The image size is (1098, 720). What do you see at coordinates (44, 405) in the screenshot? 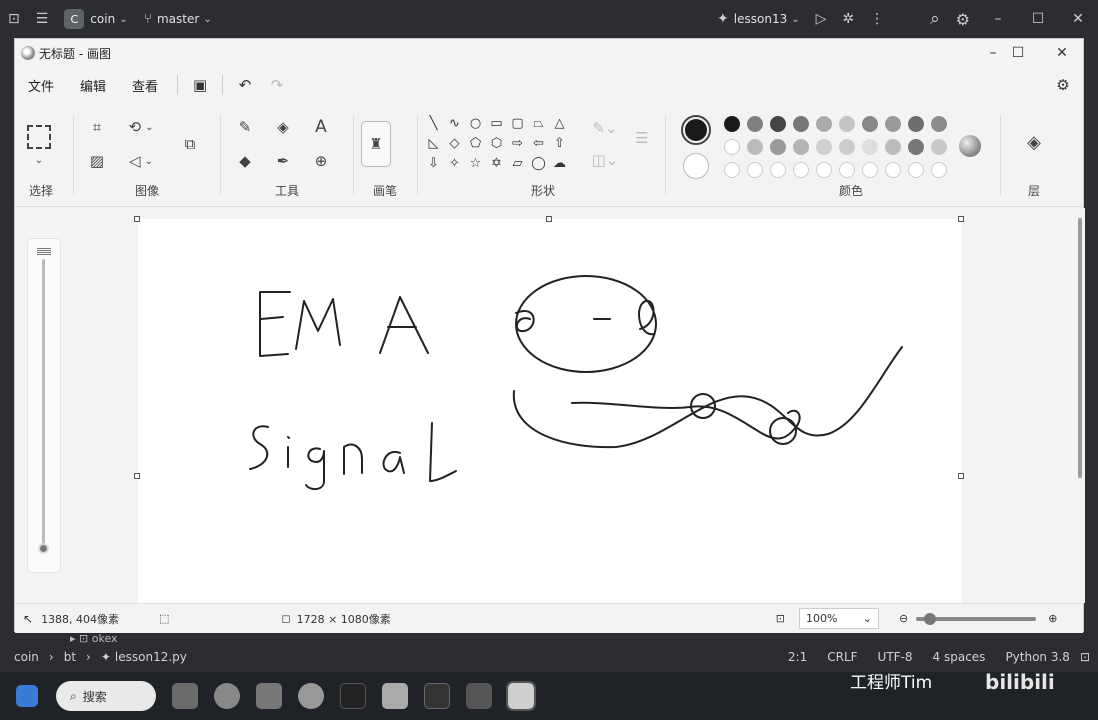
I see `brush-size-slider` at bounding box center [44, 405].